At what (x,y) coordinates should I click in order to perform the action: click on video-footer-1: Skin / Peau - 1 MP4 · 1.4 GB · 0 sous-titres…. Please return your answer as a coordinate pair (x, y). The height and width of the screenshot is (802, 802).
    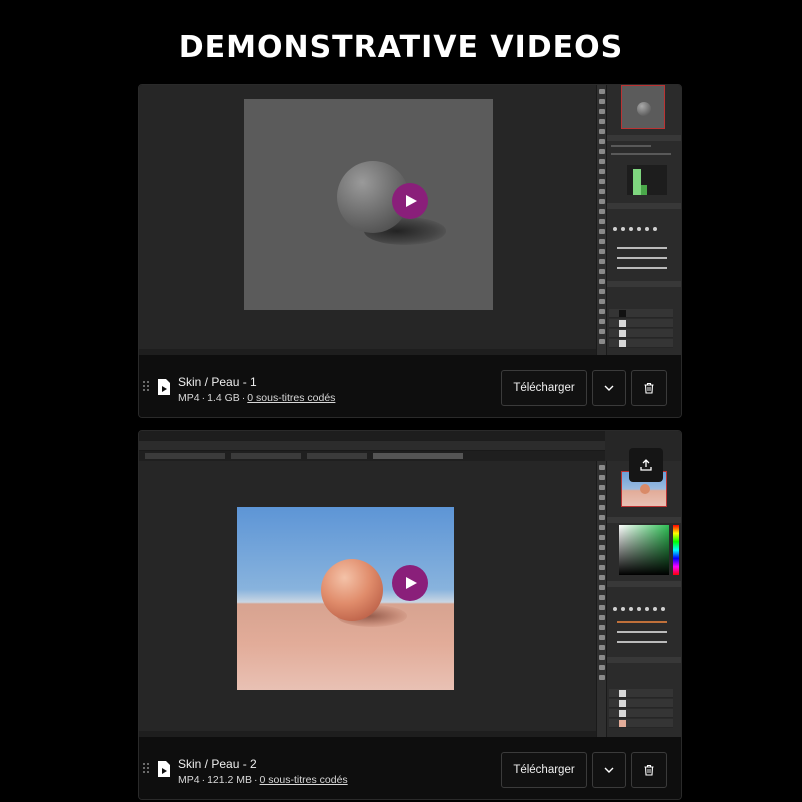
    Looking at the image, I should click on (410, 386).